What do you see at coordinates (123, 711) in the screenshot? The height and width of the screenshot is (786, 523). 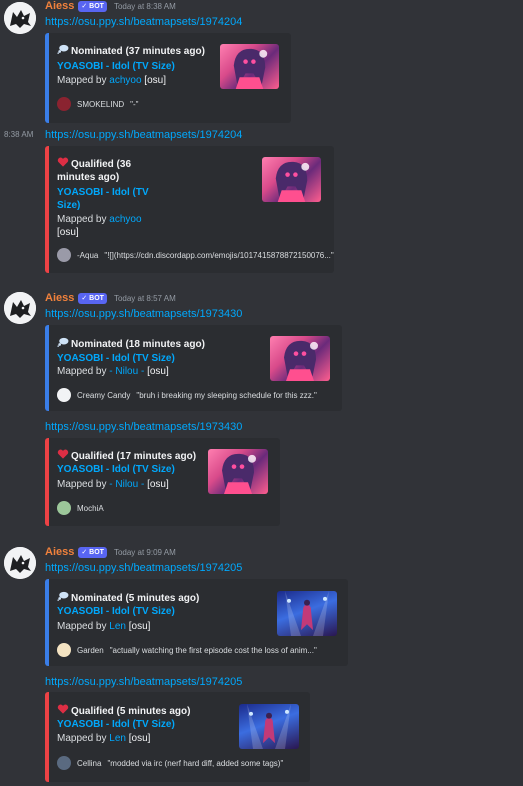 I see `embed-status: Qualified (5 minutes ago)` at bounding box center [123, 711].